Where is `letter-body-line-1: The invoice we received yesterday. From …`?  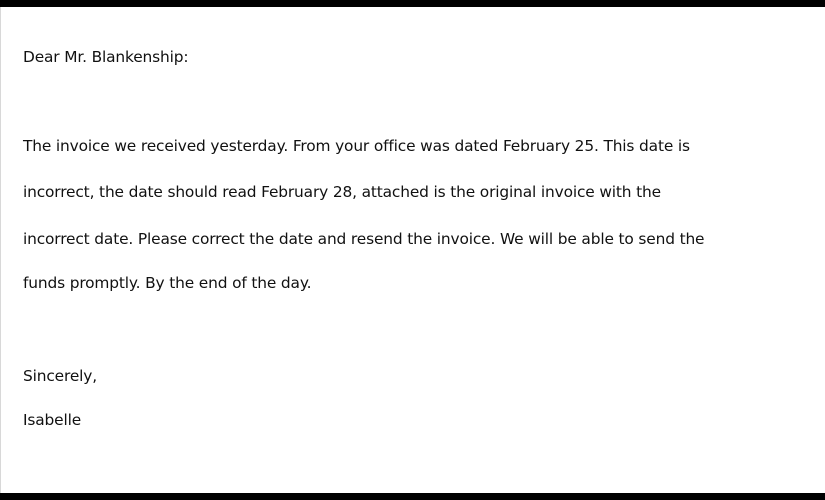 letter-body-line-1: The invoice we received yesterday. From … is located at coordinates (356, 146).